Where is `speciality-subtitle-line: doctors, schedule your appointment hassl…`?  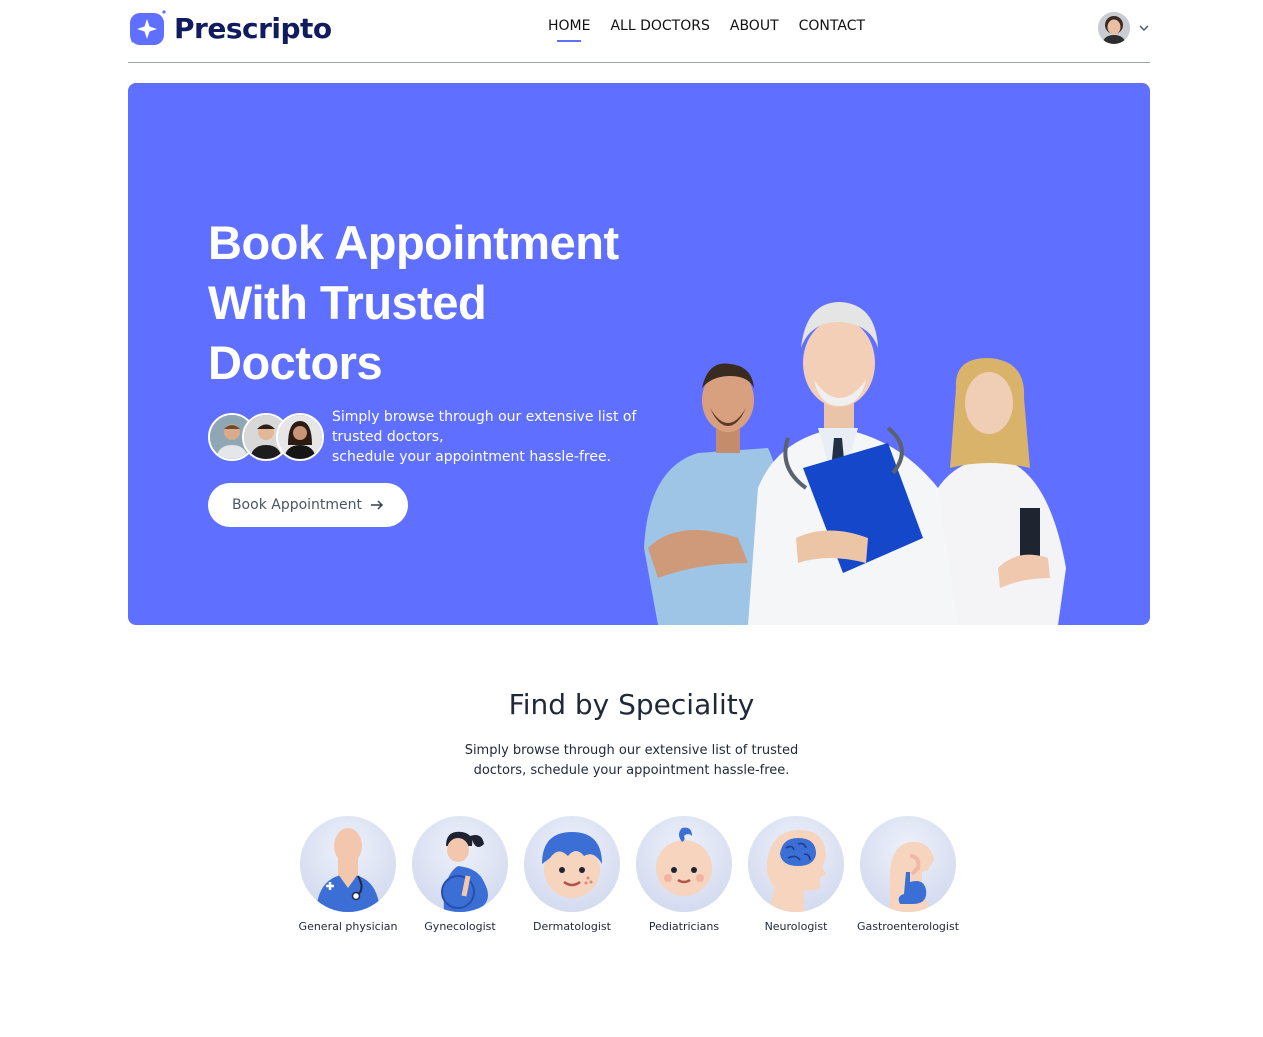
speciality-subtitle-line: doctors, schedule your appointment hassl… is located at coordinates (631, 770).